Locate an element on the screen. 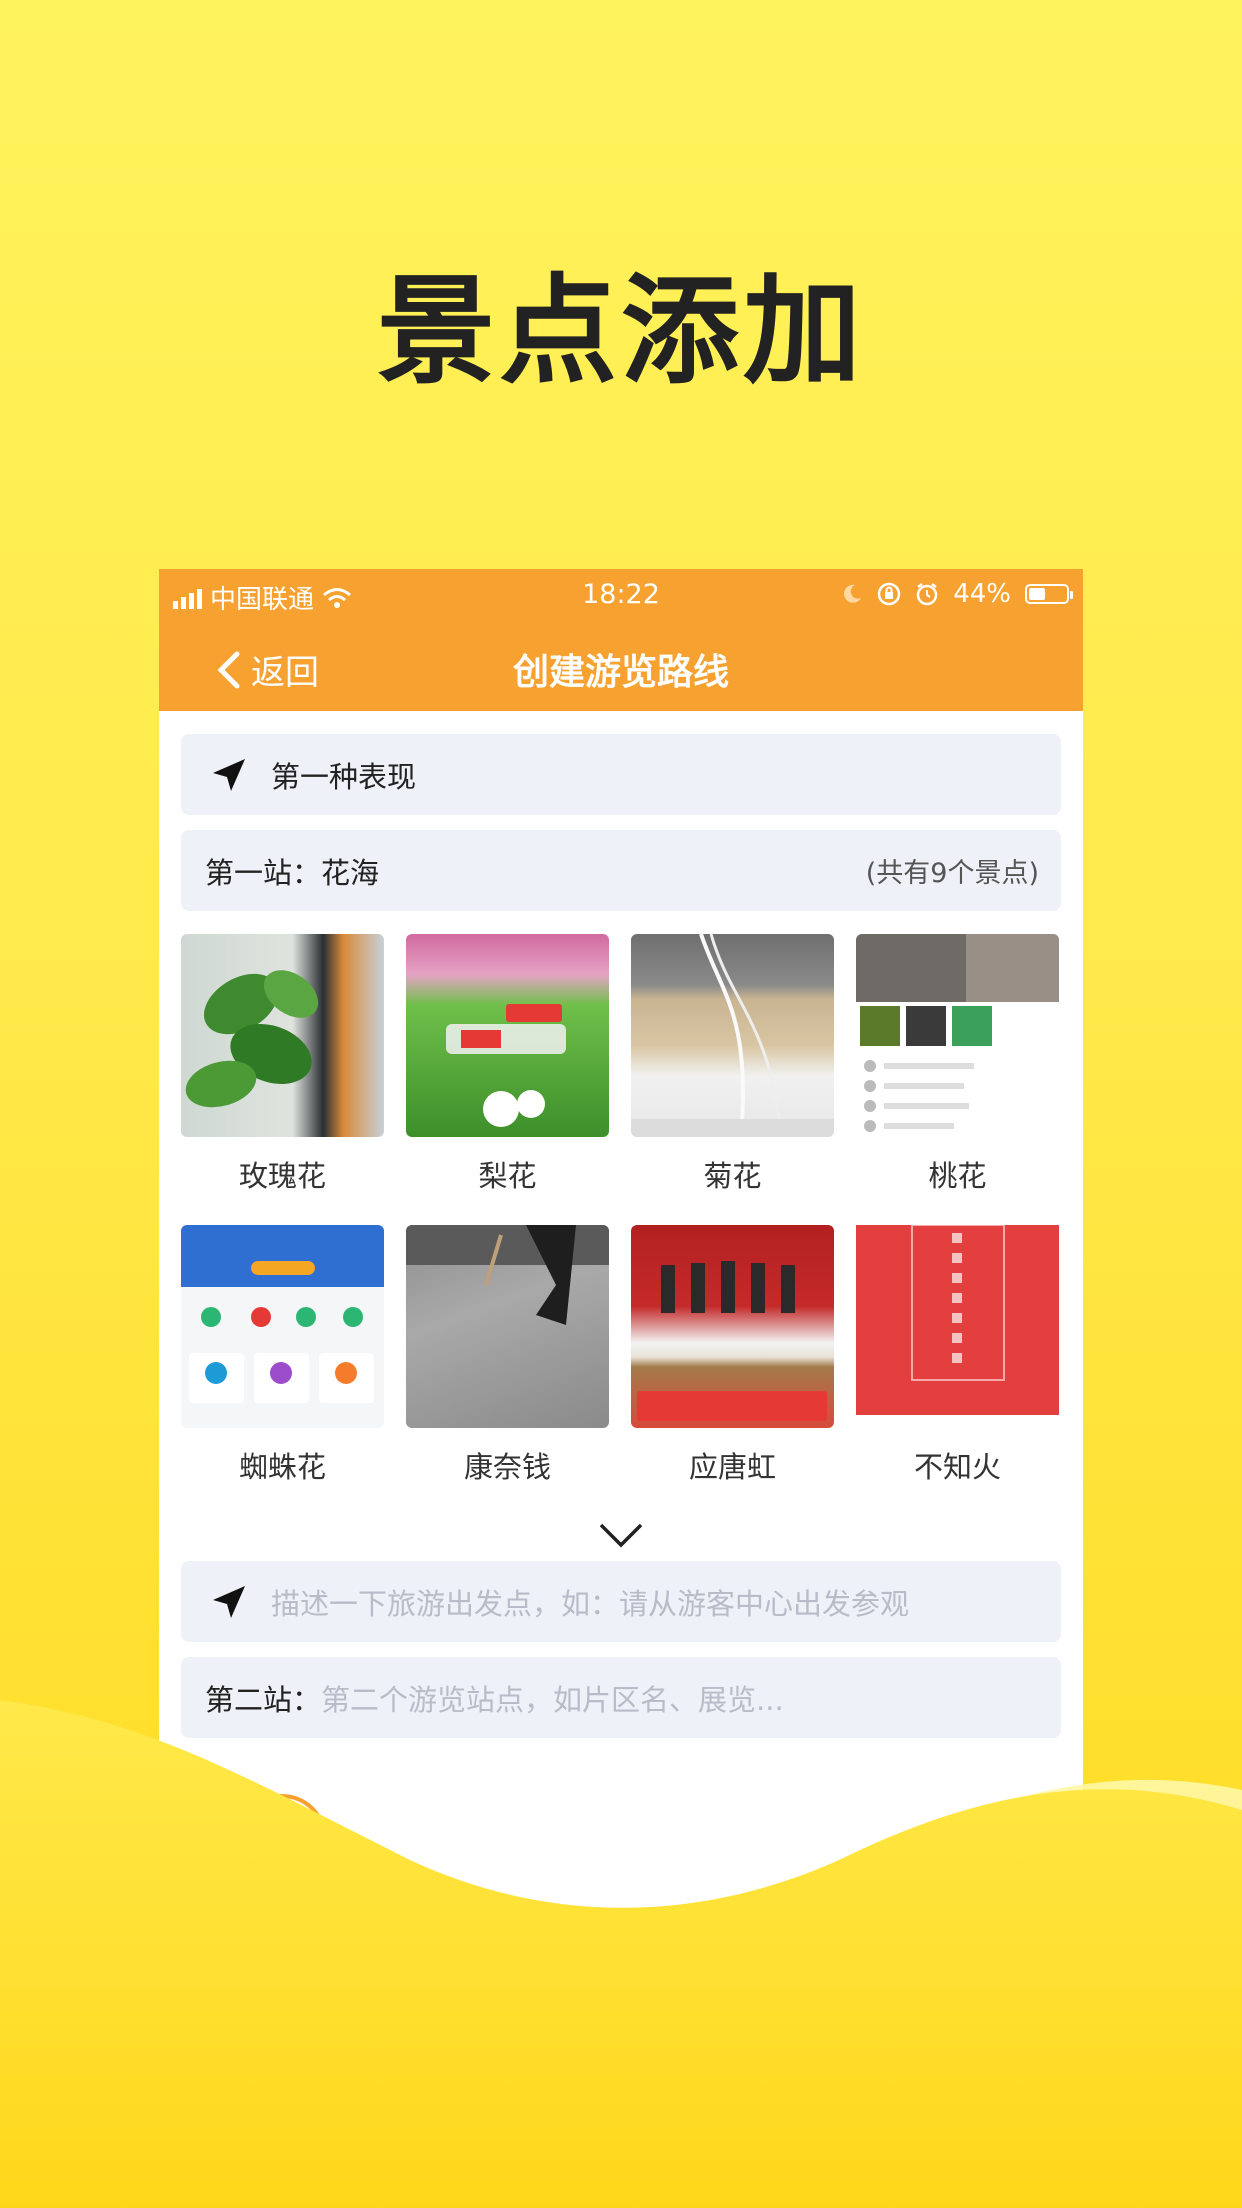  spot-tile: 菊花 is located at coordinates (732, 1064).